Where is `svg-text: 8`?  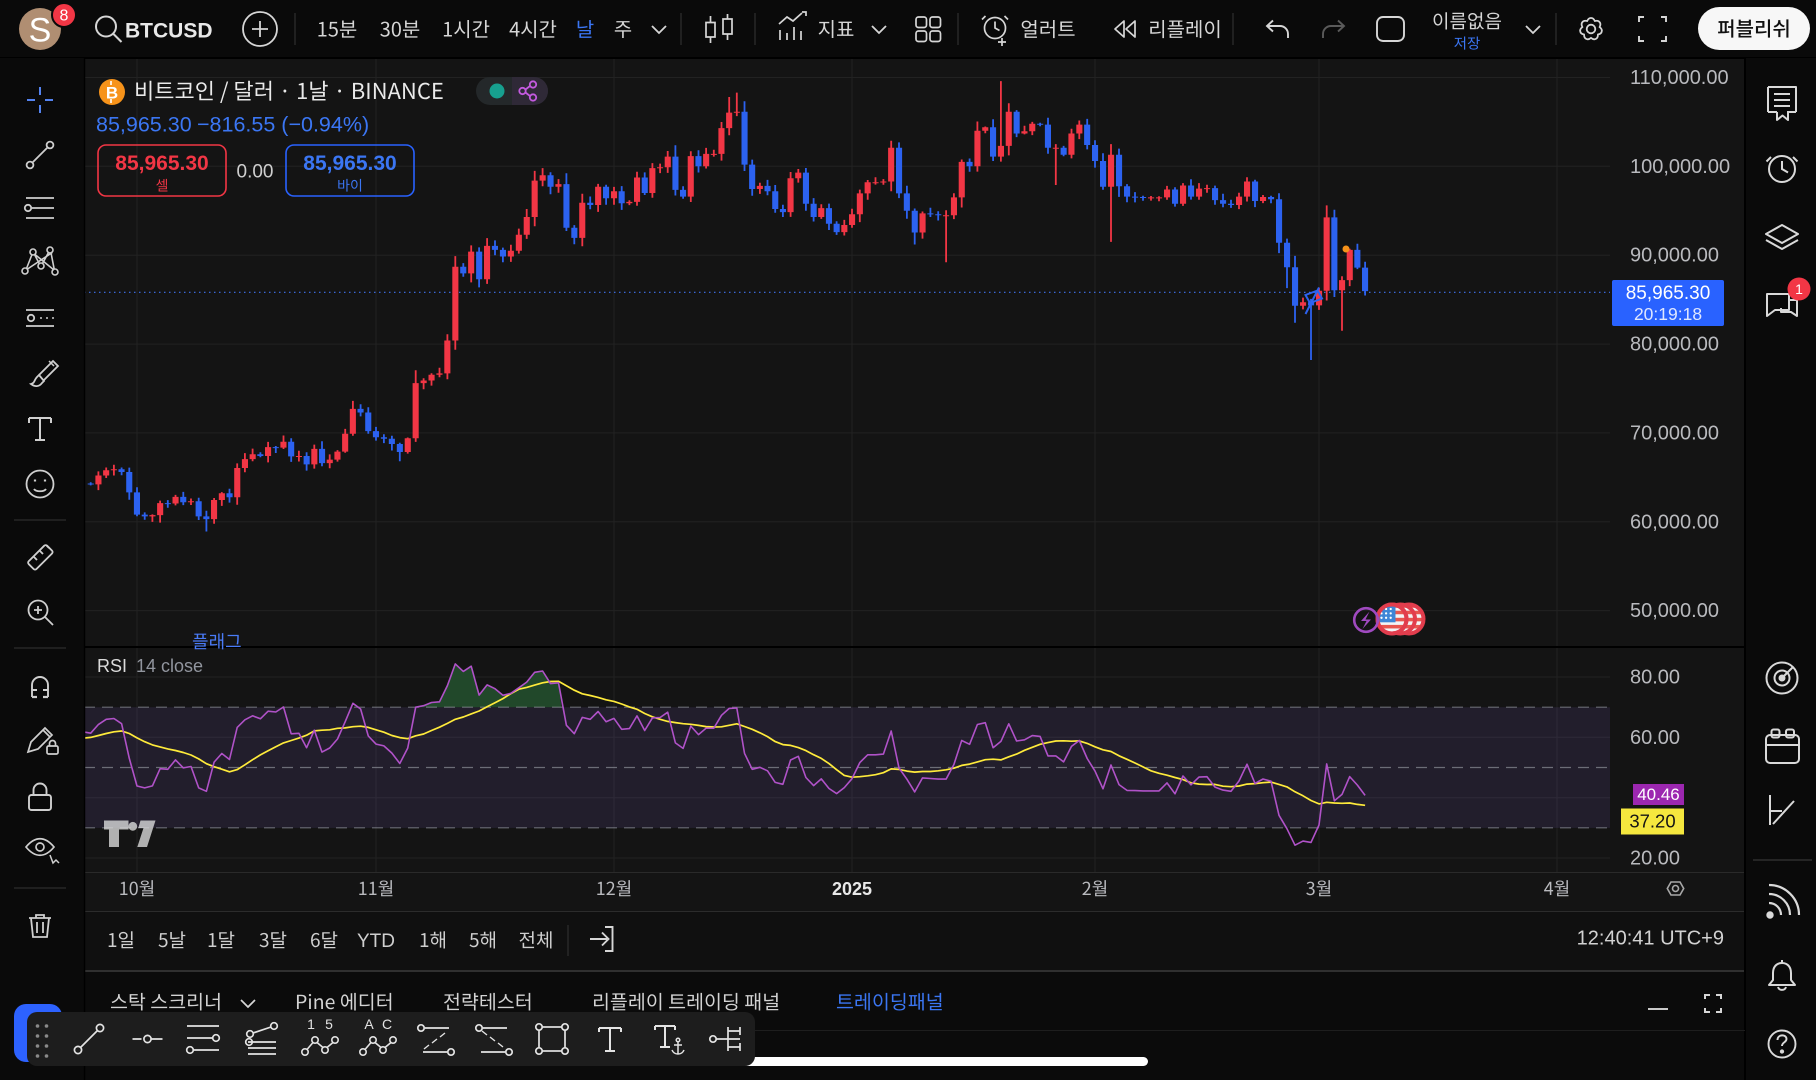 svg-text: 8 is located at coordinates (64, 16).